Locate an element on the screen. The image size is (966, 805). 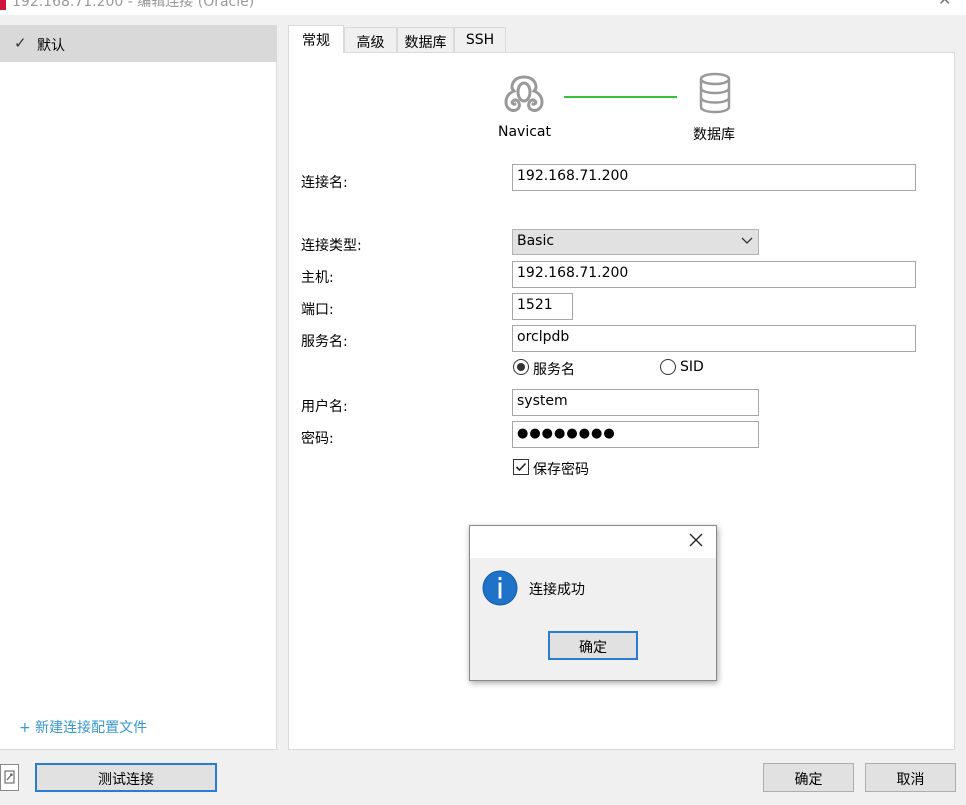
info-icon is located at coordinates (500, 588).